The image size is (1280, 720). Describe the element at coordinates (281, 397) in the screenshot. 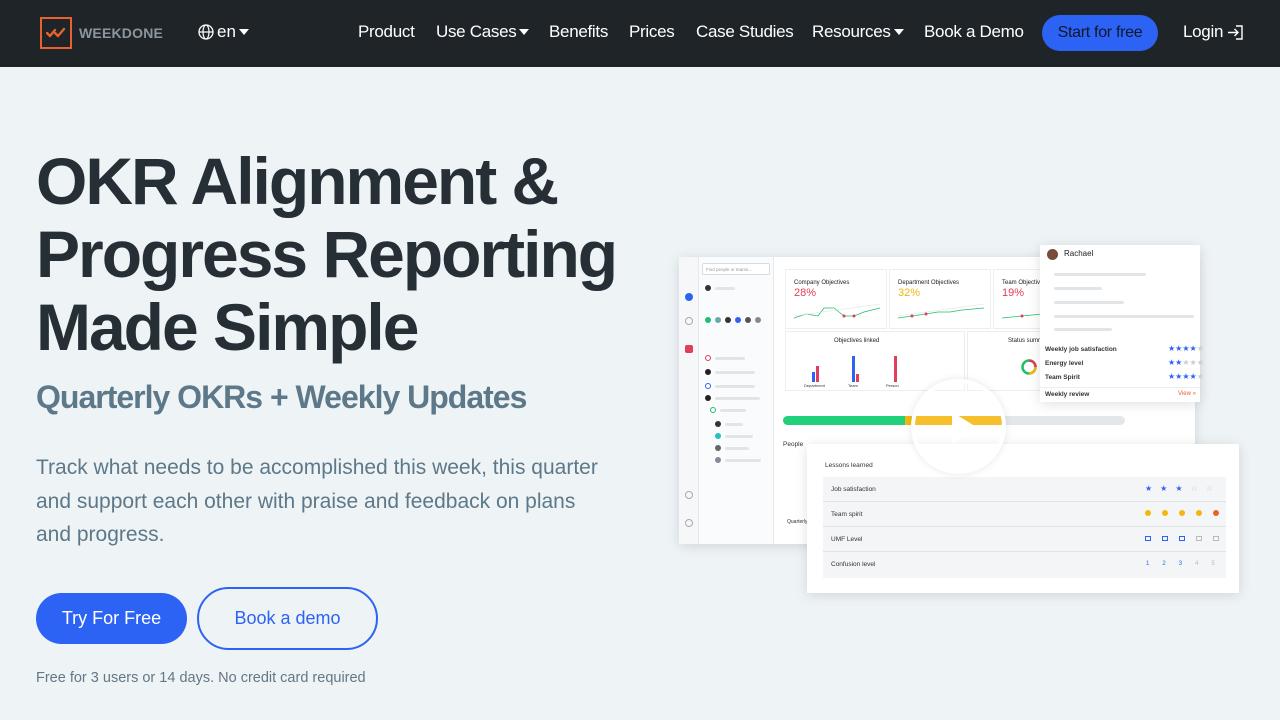

I see `hero-subtitle: Quarterly OKRs + Weekly Updates` at that location.